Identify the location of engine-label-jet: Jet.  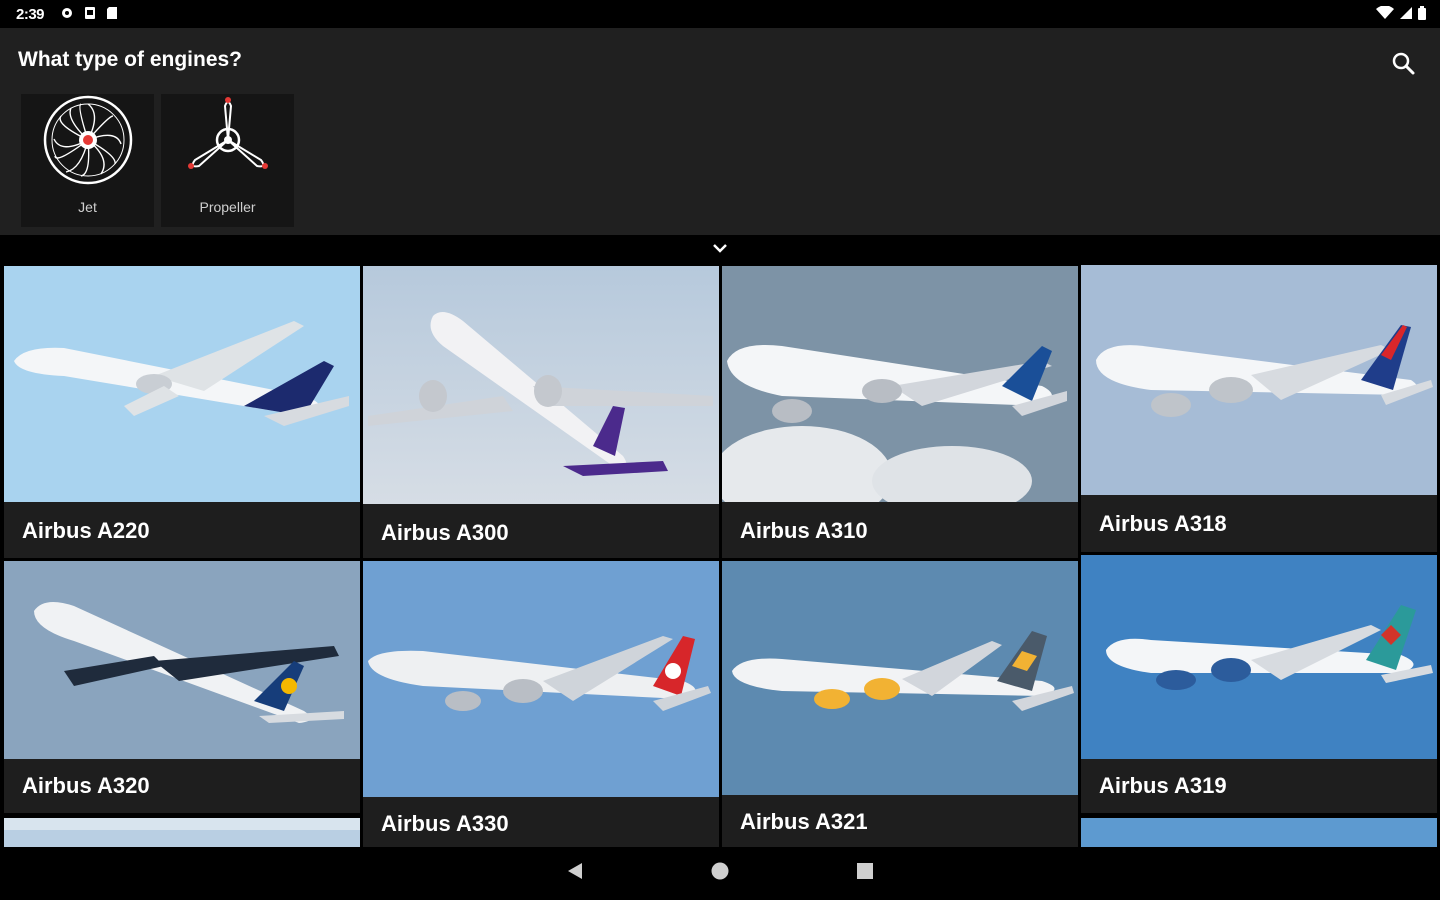
(87, 207).